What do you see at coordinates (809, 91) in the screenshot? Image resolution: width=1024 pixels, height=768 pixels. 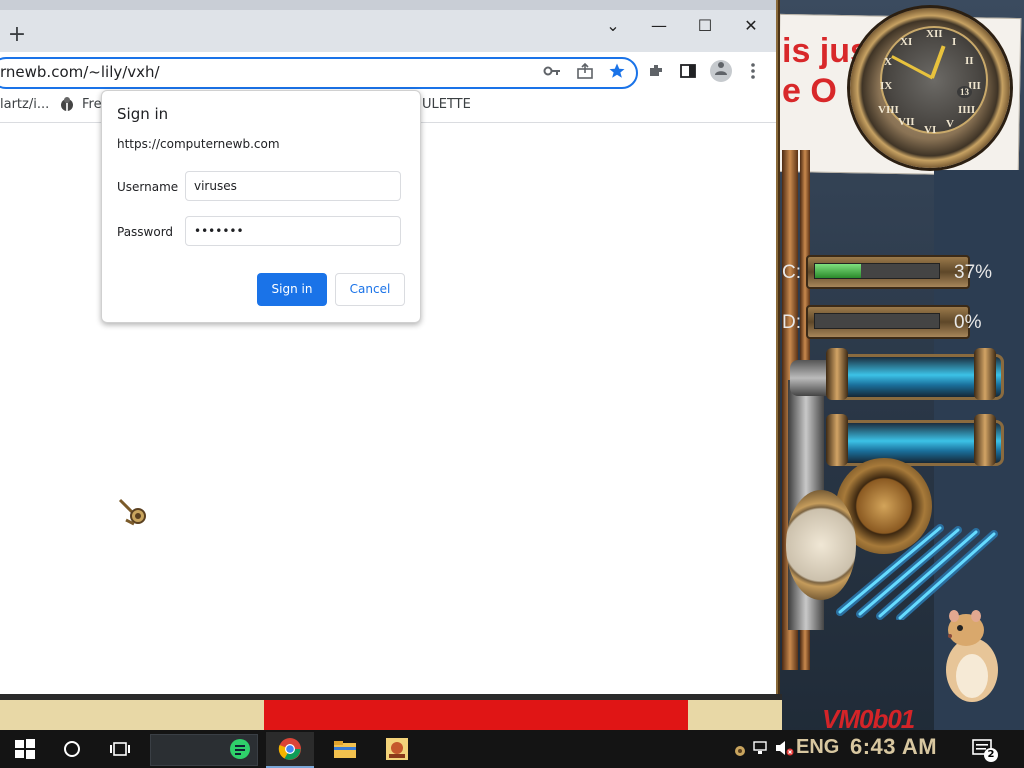 I see `banner-text-line2: e O` at bounding box center [809, 91].